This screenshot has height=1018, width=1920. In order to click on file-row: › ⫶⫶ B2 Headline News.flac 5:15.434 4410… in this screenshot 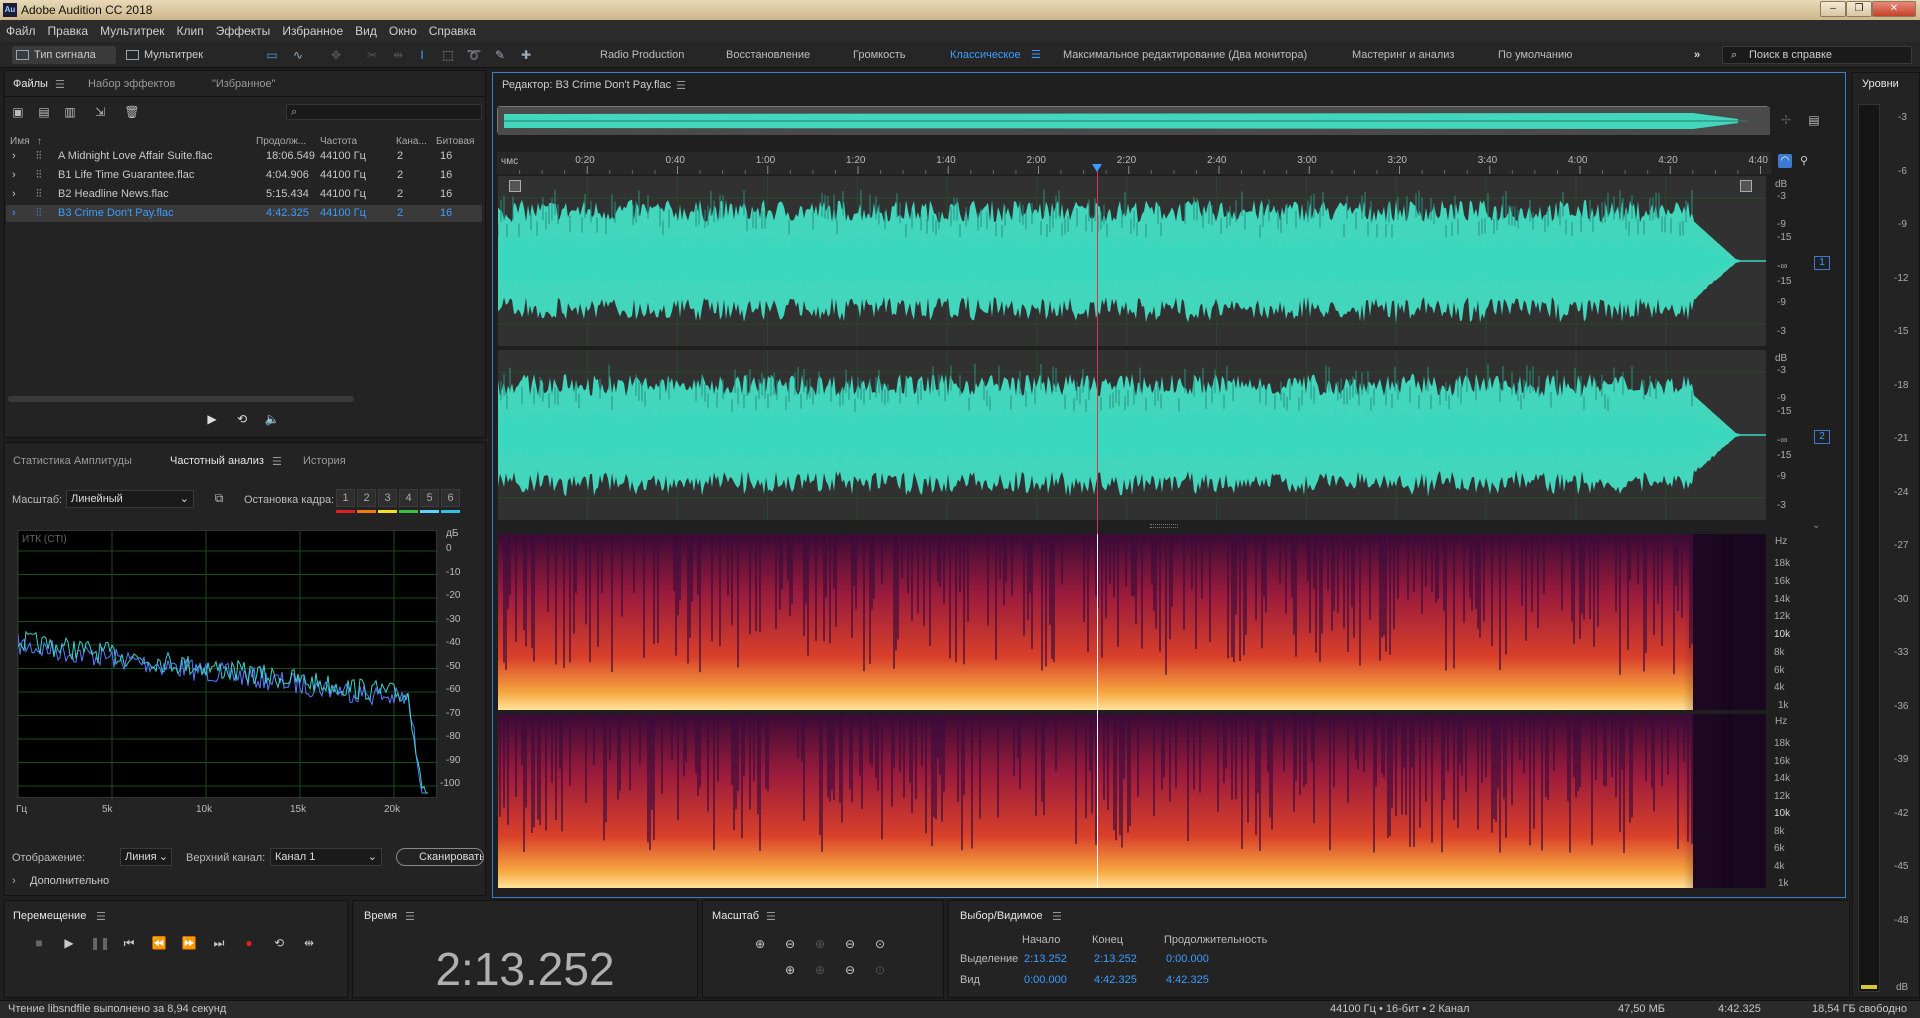, I will do `click(244, 194)`.